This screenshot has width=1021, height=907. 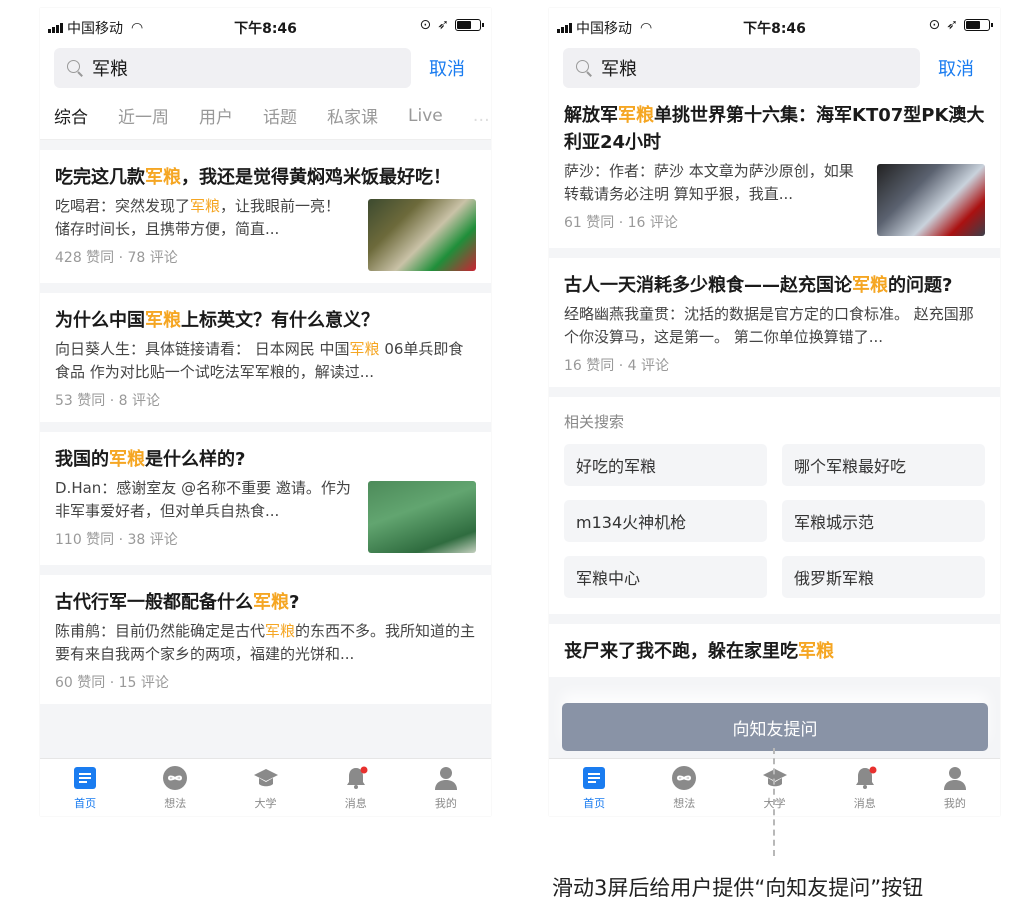 What do you see at coordinates (177, 602) in the screenshot?
I see `result-title: 古代行军一般都配备什么军粮?` at bounding box center [177, 602].